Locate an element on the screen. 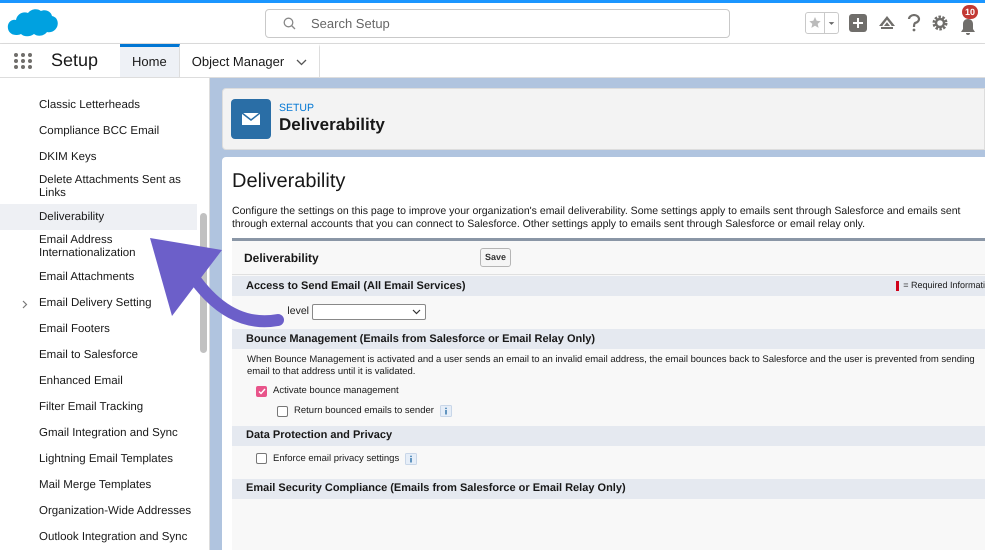 This screenshot has width=985, height=550. sidebar-item: Lightning Email Templates is located at coordinates (88, 459).